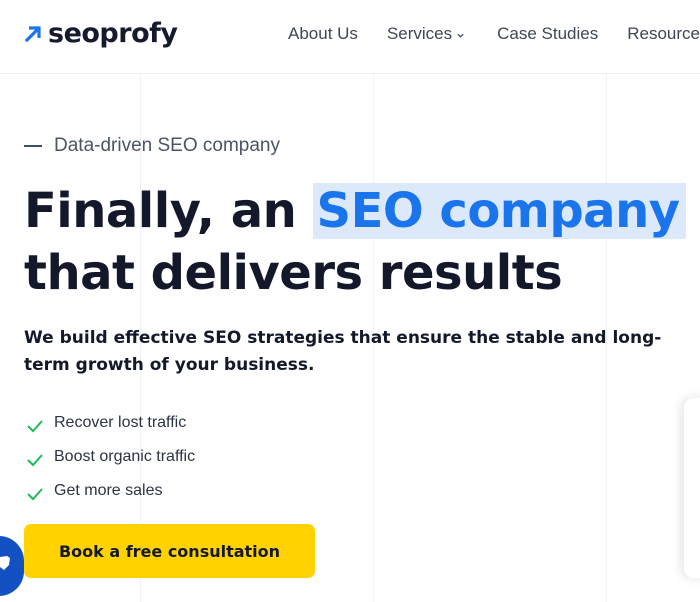 The image size is (700, 602). Describe the element at coordinates (32, 34) in the screenshot. I see `arrow-up-right-icon` at that location.